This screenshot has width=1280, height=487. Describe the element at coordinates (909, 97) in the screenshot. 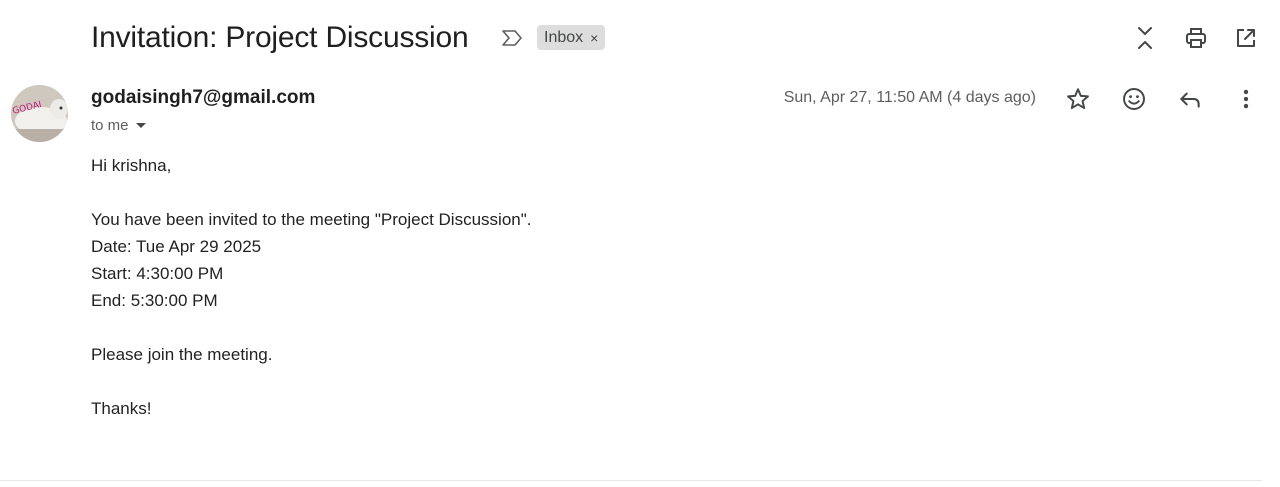

I see `message-date: Sun, Apr 27, 11:50 AM (4 days ago)` at that location.